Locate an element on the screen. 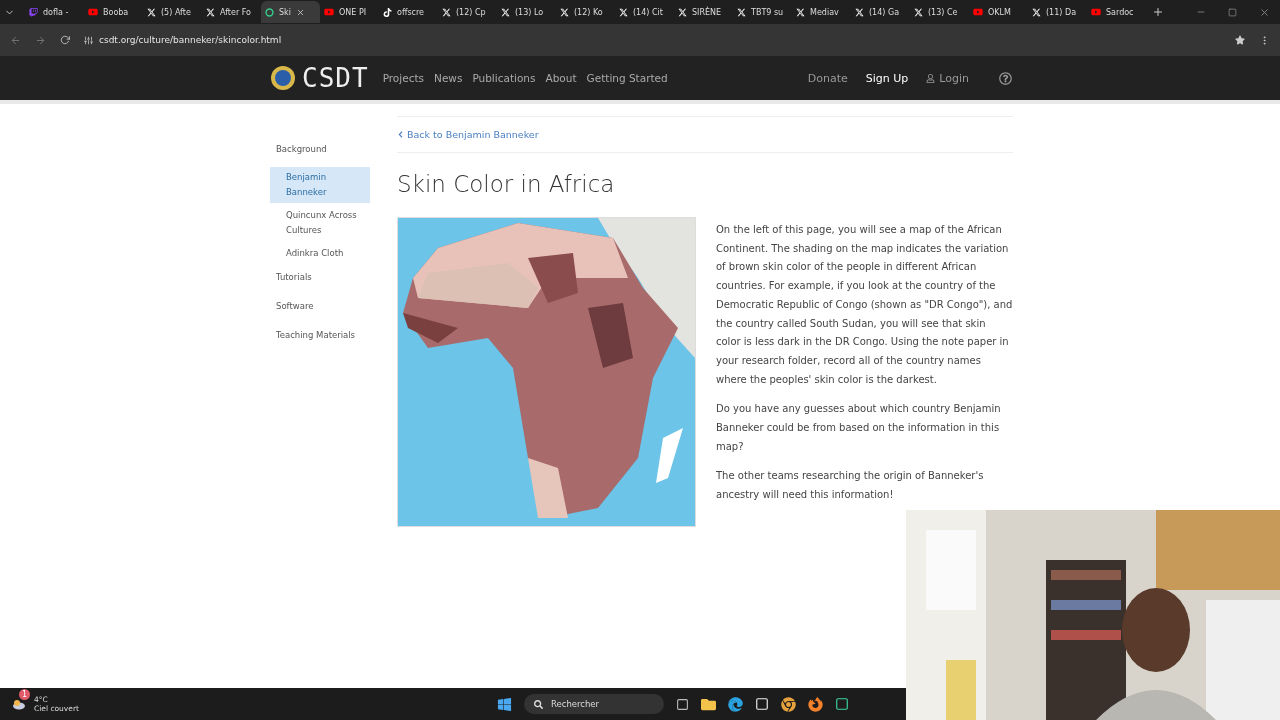  browser-tab: (13) Ce is located at coordinates (939, 12).